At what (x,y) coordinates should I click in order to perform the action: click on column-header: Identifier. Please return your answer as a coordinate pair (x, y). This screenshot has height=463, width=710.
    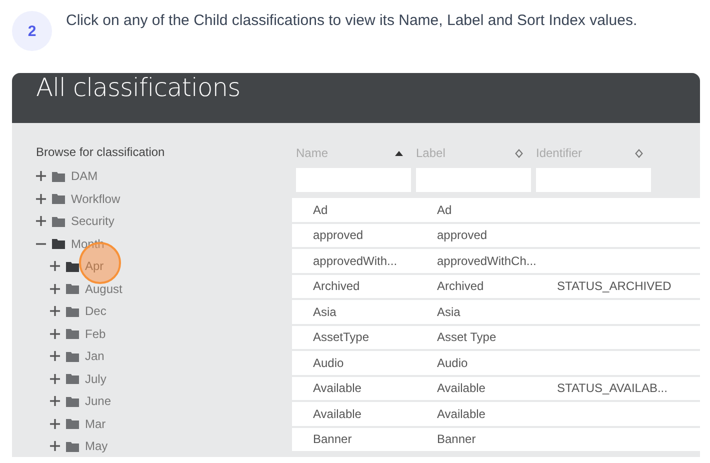
    Looking at the image, I should click on (593, 153).